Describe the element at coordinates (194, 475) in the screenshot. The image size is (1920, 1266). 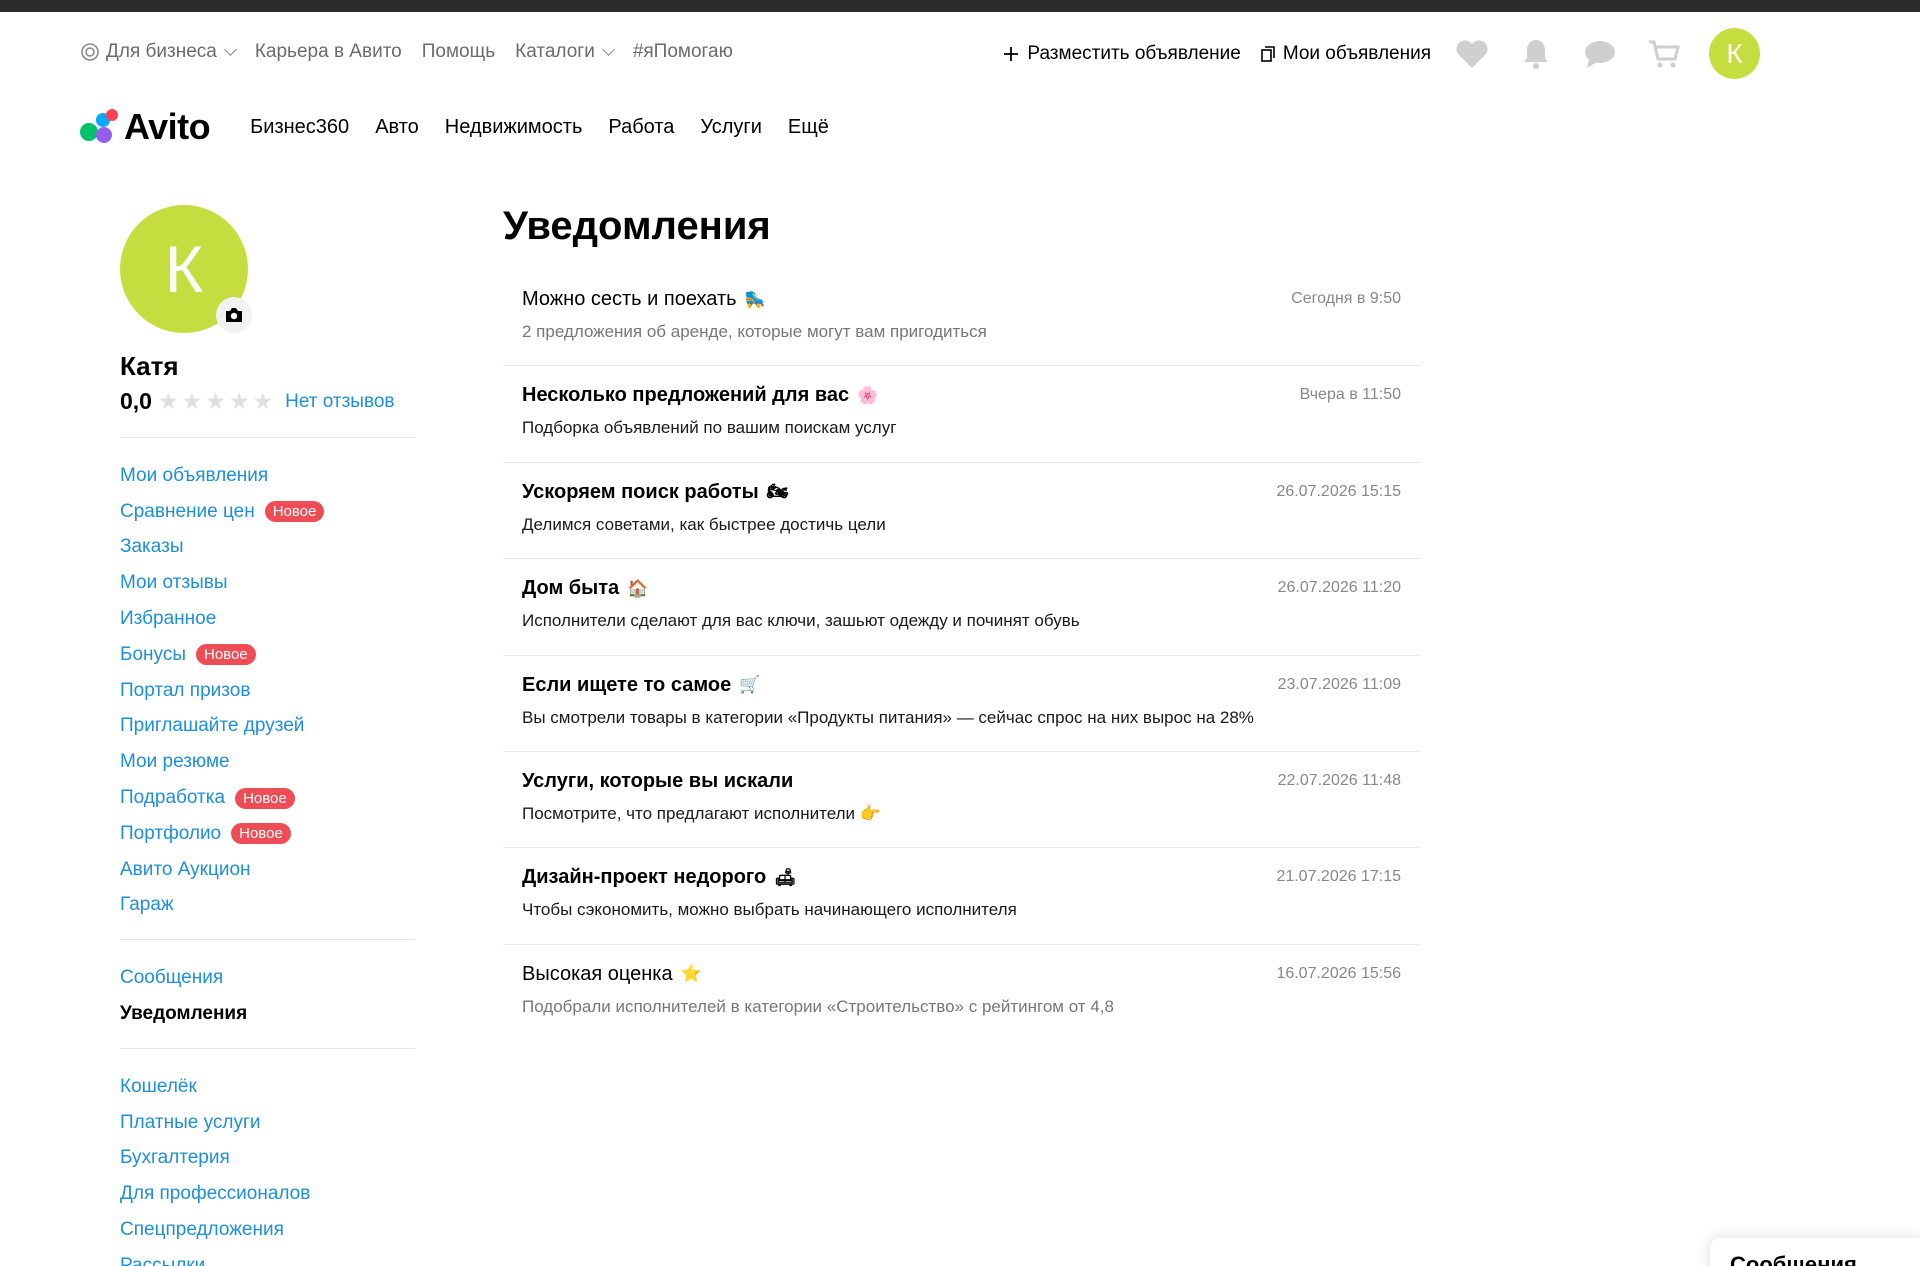
I see `sidebar-item-label: Мои объявления` at that location.